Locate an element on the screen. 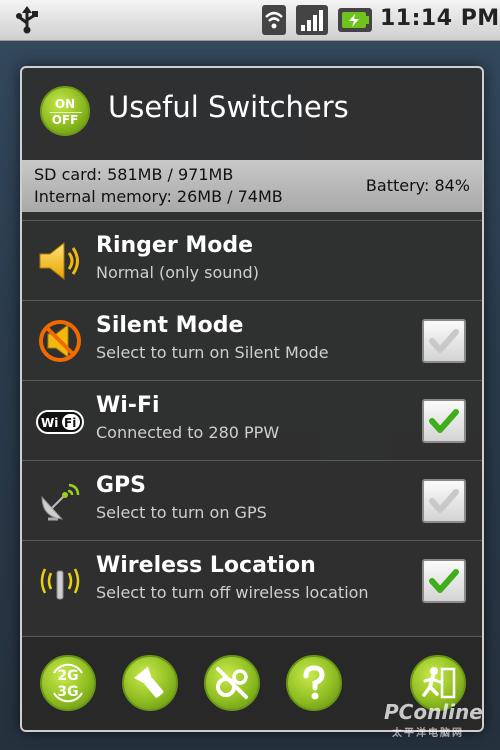 The image size is (500, 750). gps-row: GPS Select to turn on GPS is located at coordinates (252, 500).